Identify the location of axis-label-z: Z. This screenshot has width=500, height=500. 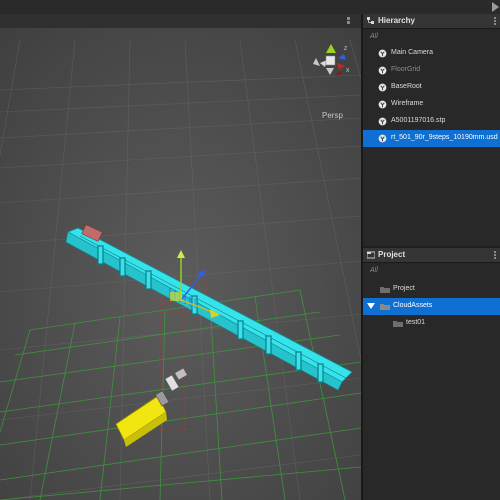
(345, 49).